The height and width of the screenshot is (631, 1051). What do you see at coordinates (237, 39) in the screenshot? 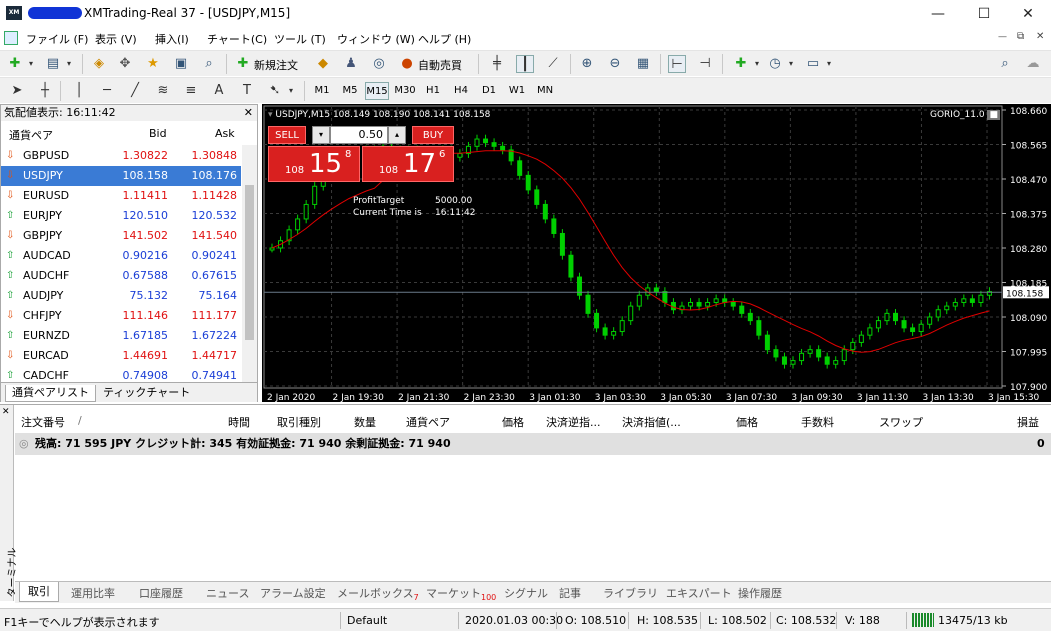
I see `menu-chart: チャート(C)` at bounding box center [237, 39].